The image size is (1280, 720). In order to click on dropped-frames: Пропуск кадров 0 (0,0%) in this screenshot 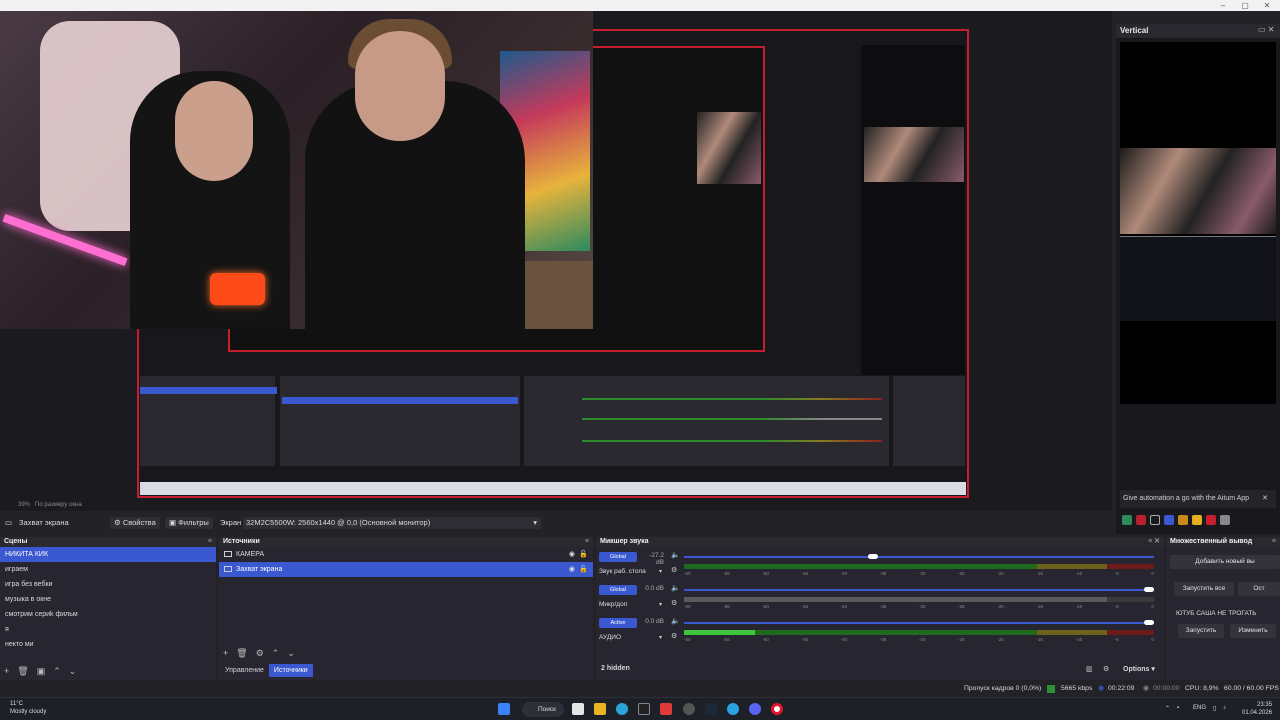, I will do `click(1003, 688)`.